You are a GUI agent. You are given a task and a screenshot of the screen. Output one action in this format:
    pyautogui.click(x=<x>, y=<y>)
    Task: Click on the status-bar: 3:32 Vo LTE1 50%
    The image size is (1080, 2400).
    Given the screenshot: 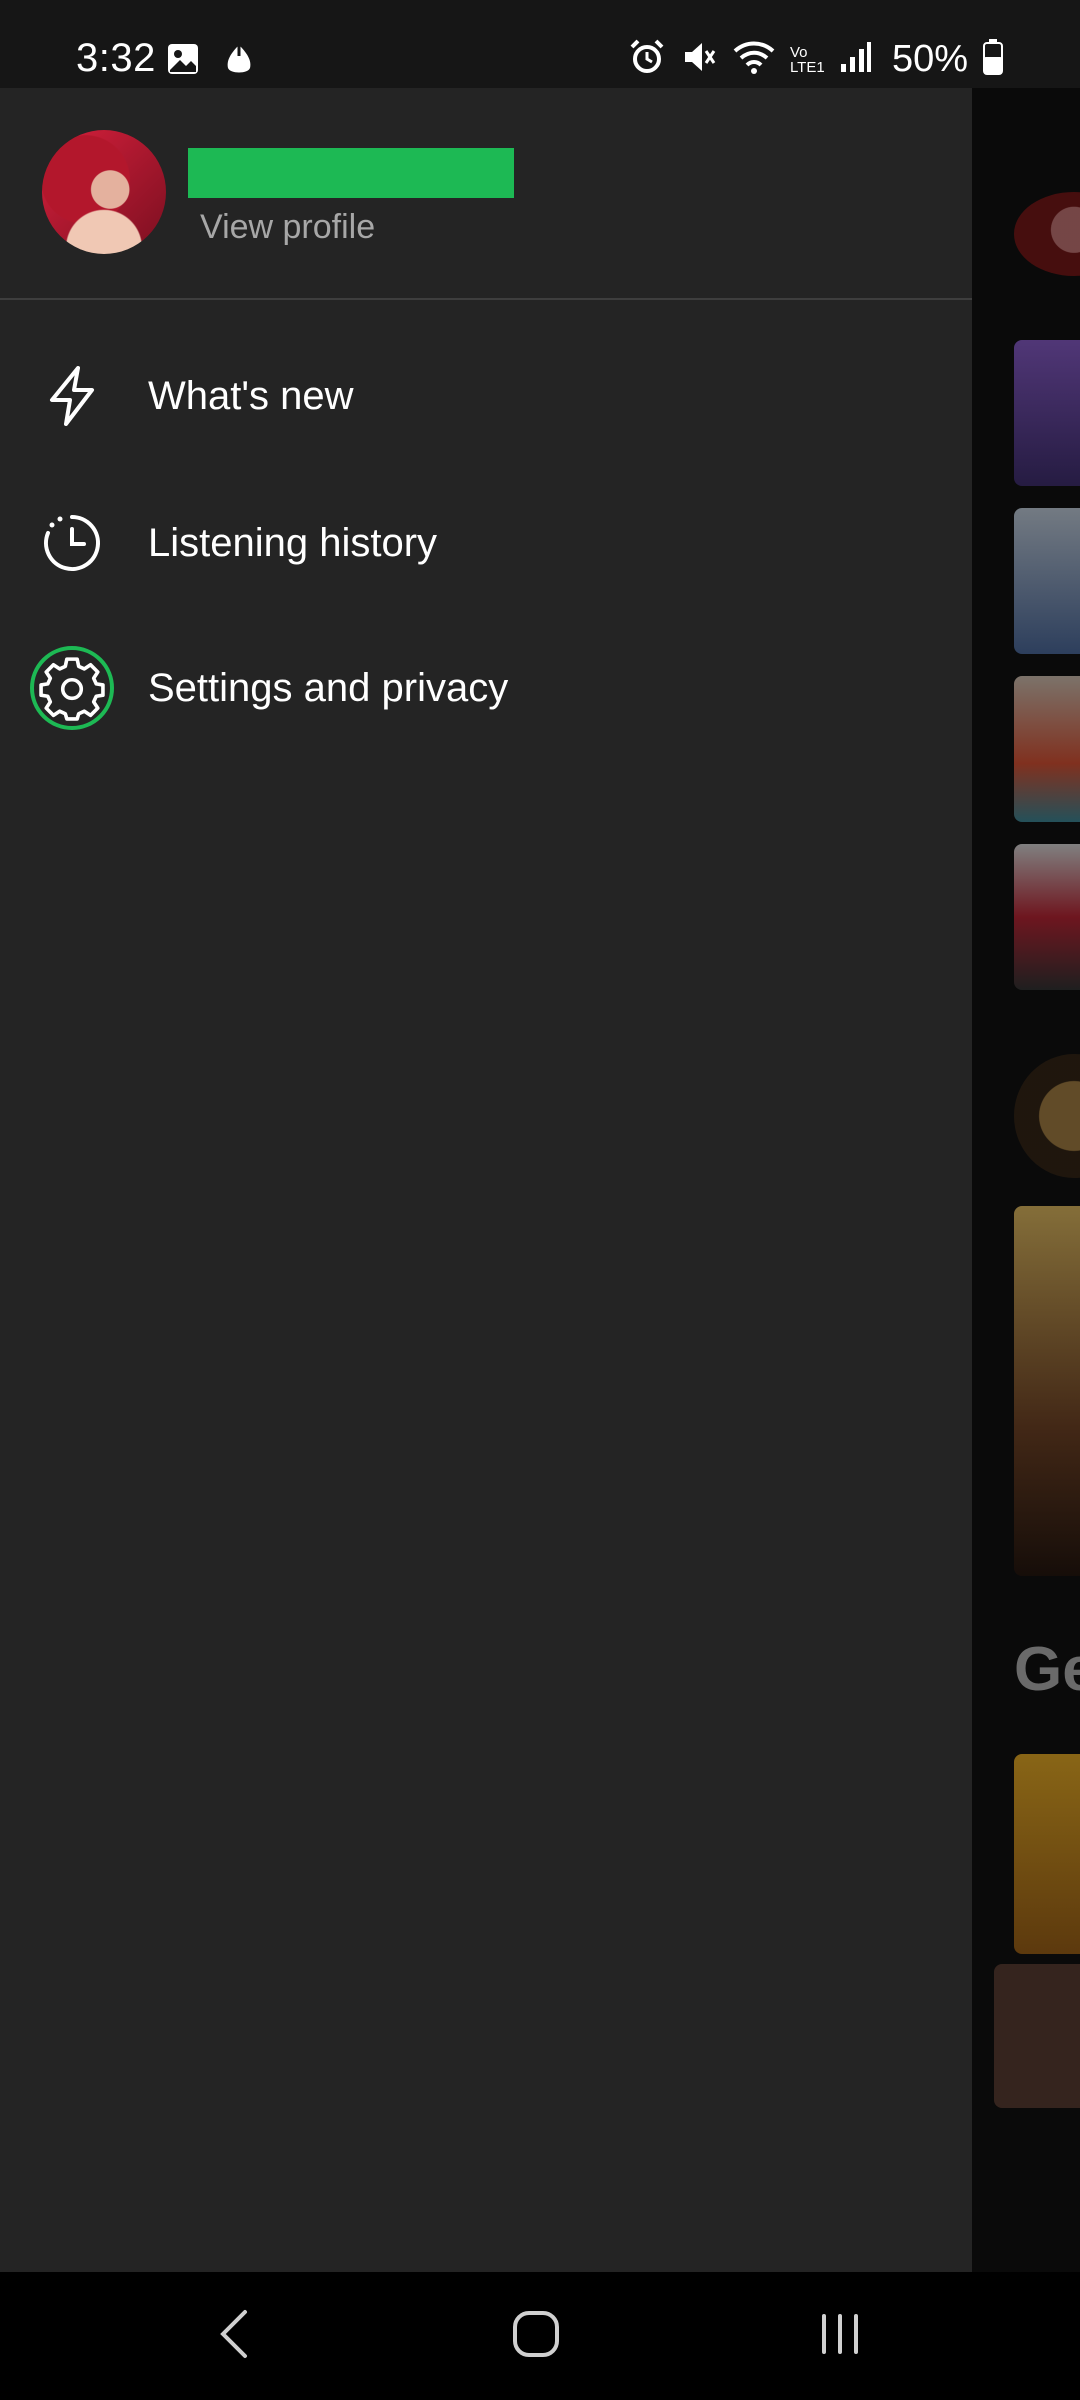 What is the action you would take?
    pyautogui.click(x=540, y=44)
    